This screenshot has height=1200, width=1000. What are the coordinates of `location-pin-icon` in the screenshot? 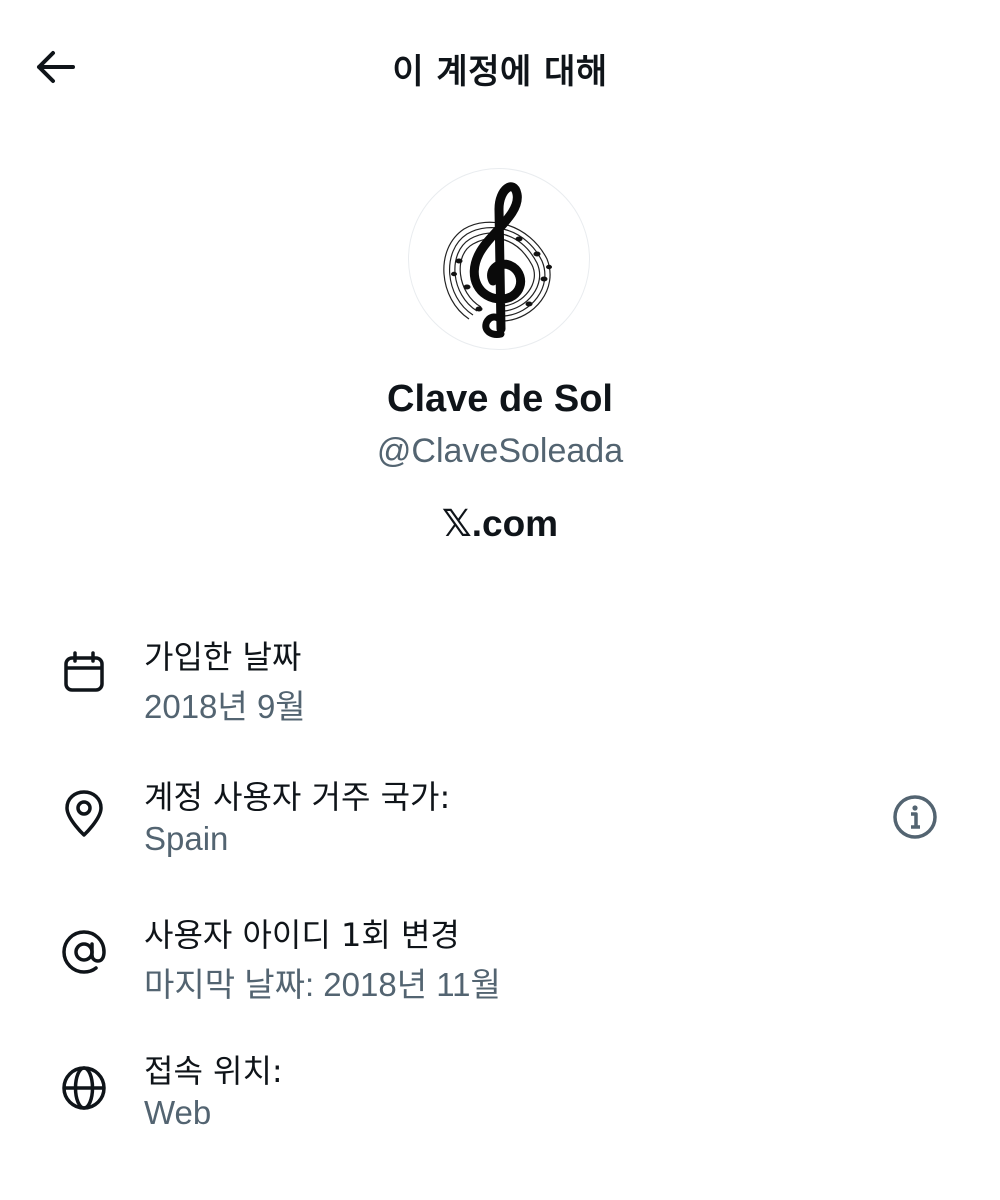 It's located at (84, 814).